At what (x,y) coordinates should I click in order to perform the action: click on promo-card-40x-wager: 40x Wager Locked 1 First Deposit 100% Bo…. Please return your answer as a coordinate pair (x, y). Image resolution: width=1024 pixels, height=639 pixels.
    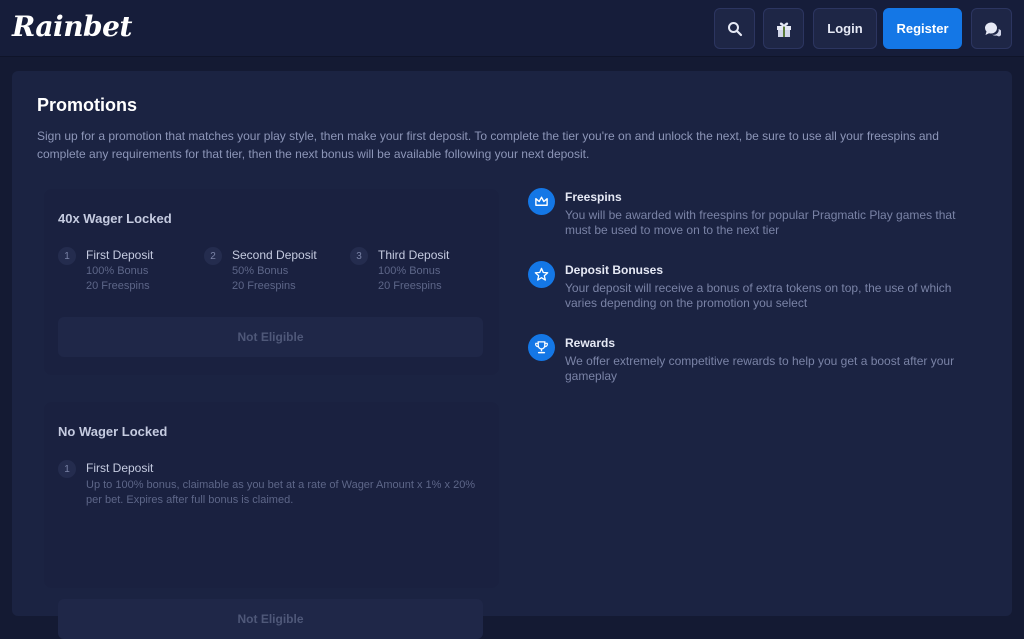
    Looking at the image, I should click on (271, 282).